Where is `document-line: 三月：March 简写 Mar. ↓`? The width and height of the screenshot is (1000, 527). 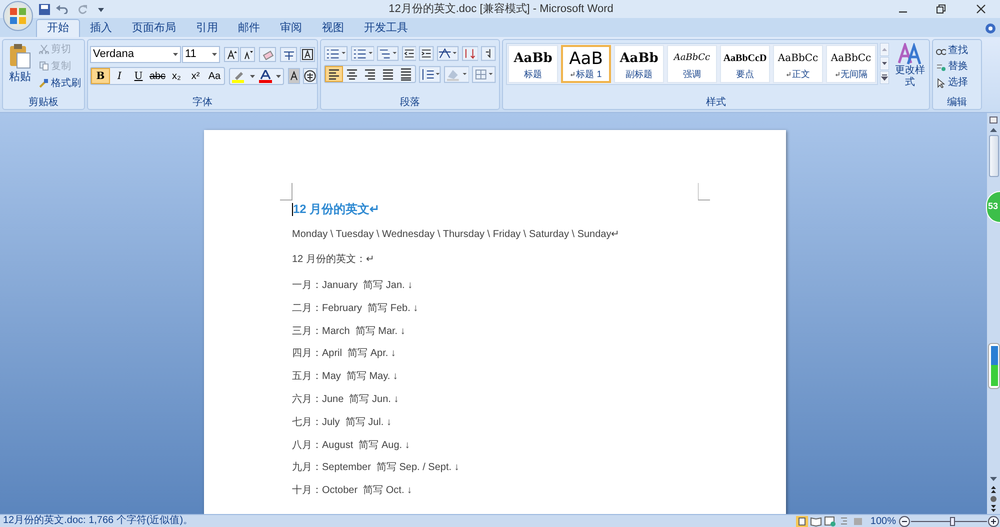 document-line: 三月：March 简写 Mar. ↓ is located at coordinates (349, 332).